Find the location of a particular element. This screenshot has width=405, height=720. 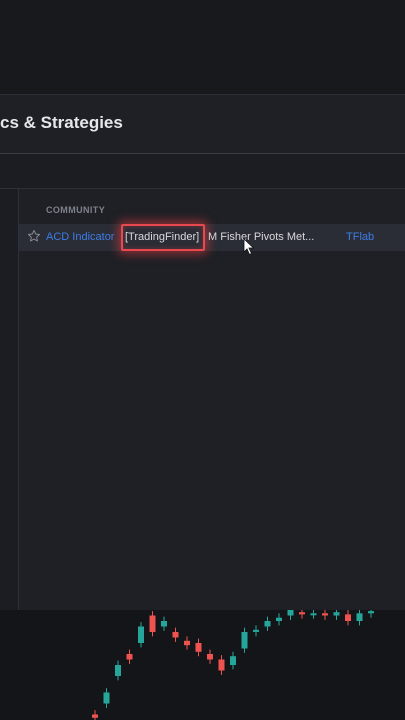

candlestick-chart is located at coordinates (233, 665).